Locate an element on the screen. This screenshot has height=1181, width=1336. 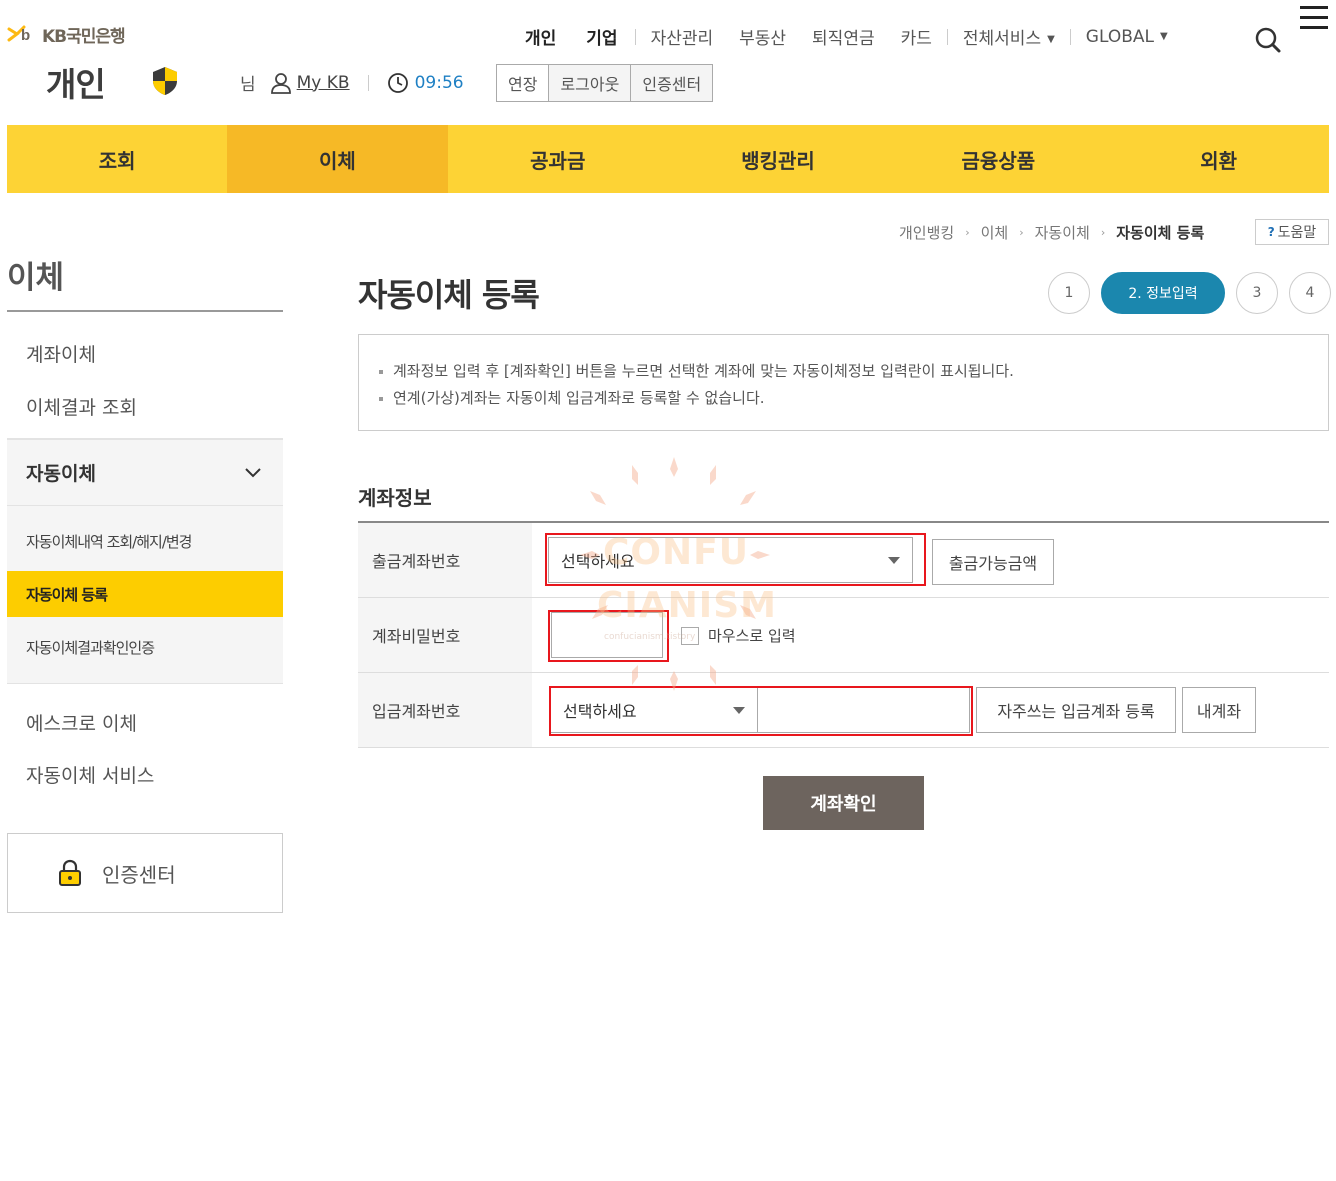
session-timer: 09:56 is located at coordinates (425, 83).